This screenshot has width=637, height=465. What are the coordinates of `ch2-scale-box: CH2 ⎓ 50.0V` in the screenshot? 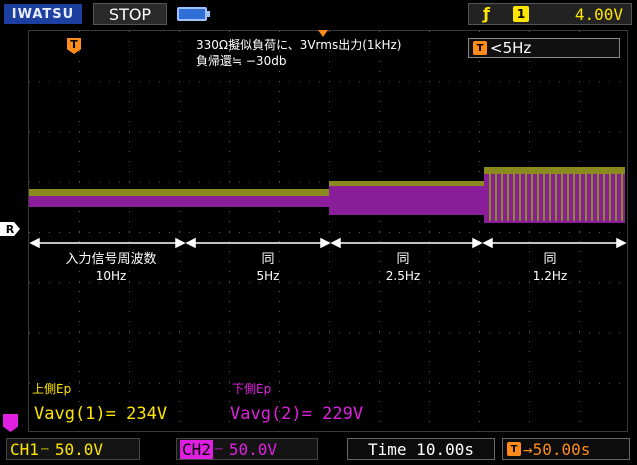 It's located at (247, 449).